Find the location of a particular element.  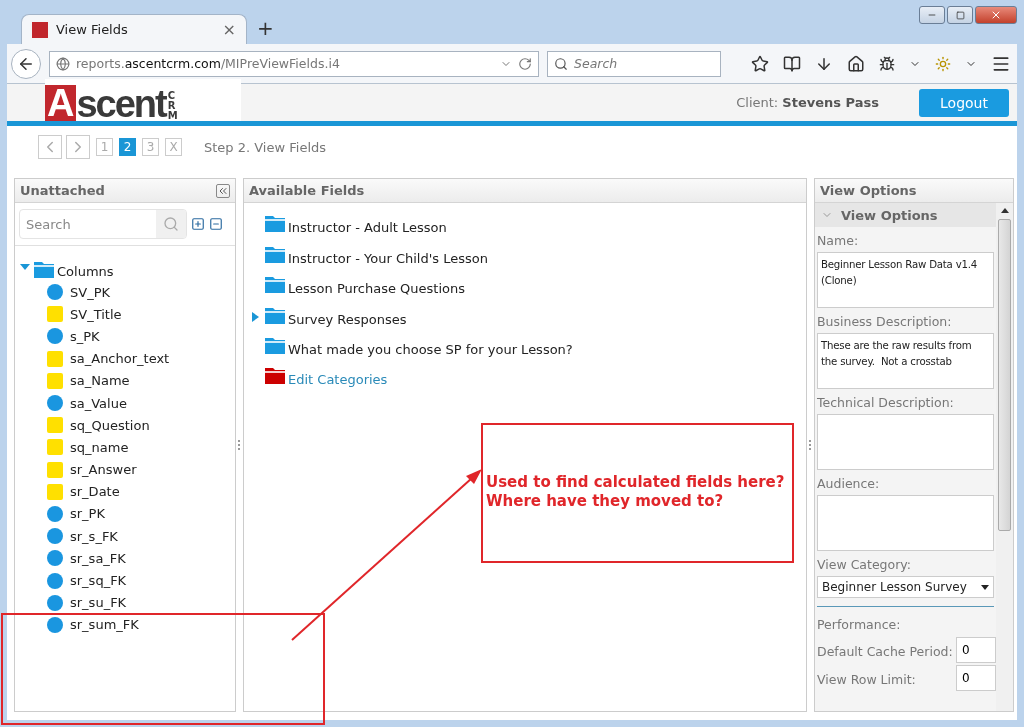

column-item: sr_PK is located at coordinates (125, 514).